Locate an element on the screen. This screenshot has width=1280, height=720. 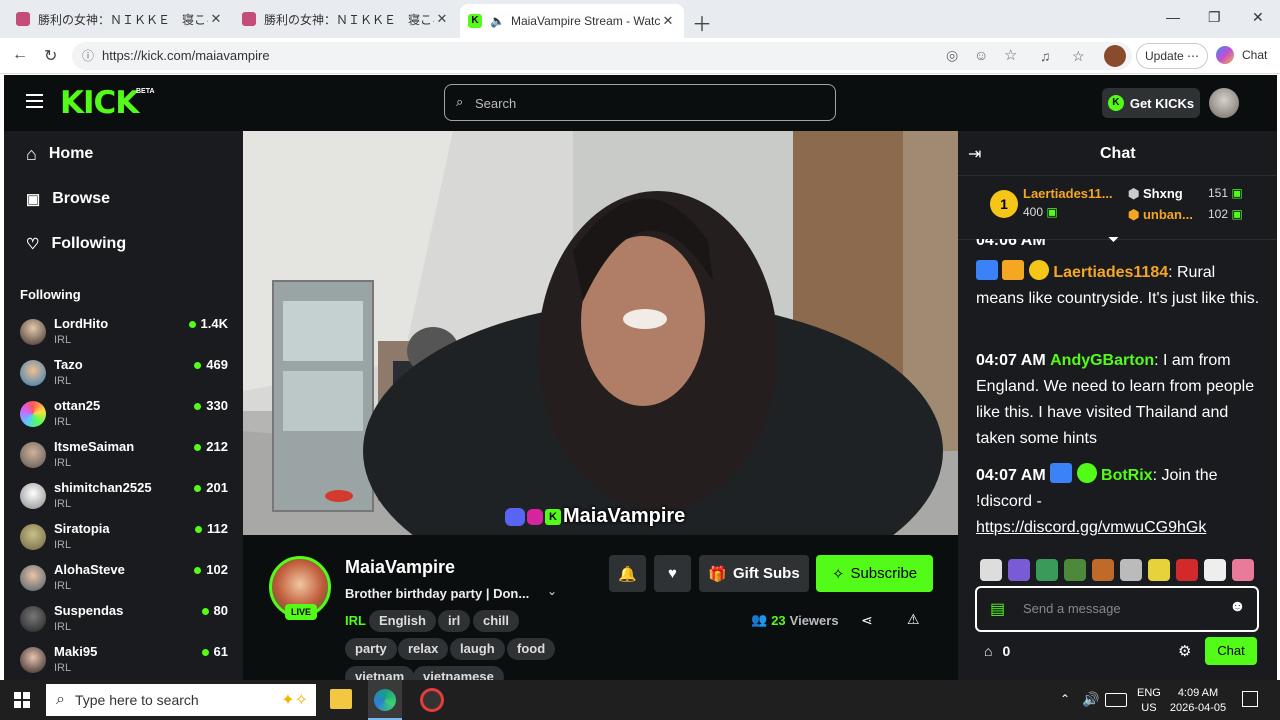
copilot-chat-label: Chat is located at coordinates (1254, 55).